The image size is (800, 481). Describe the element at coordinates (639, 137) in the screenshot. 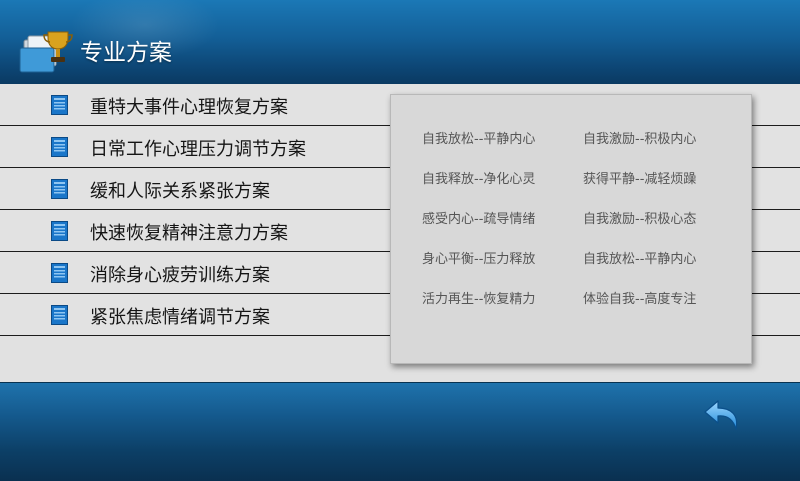

I see `submenu-item: 自我激励--积极内心` at that location.